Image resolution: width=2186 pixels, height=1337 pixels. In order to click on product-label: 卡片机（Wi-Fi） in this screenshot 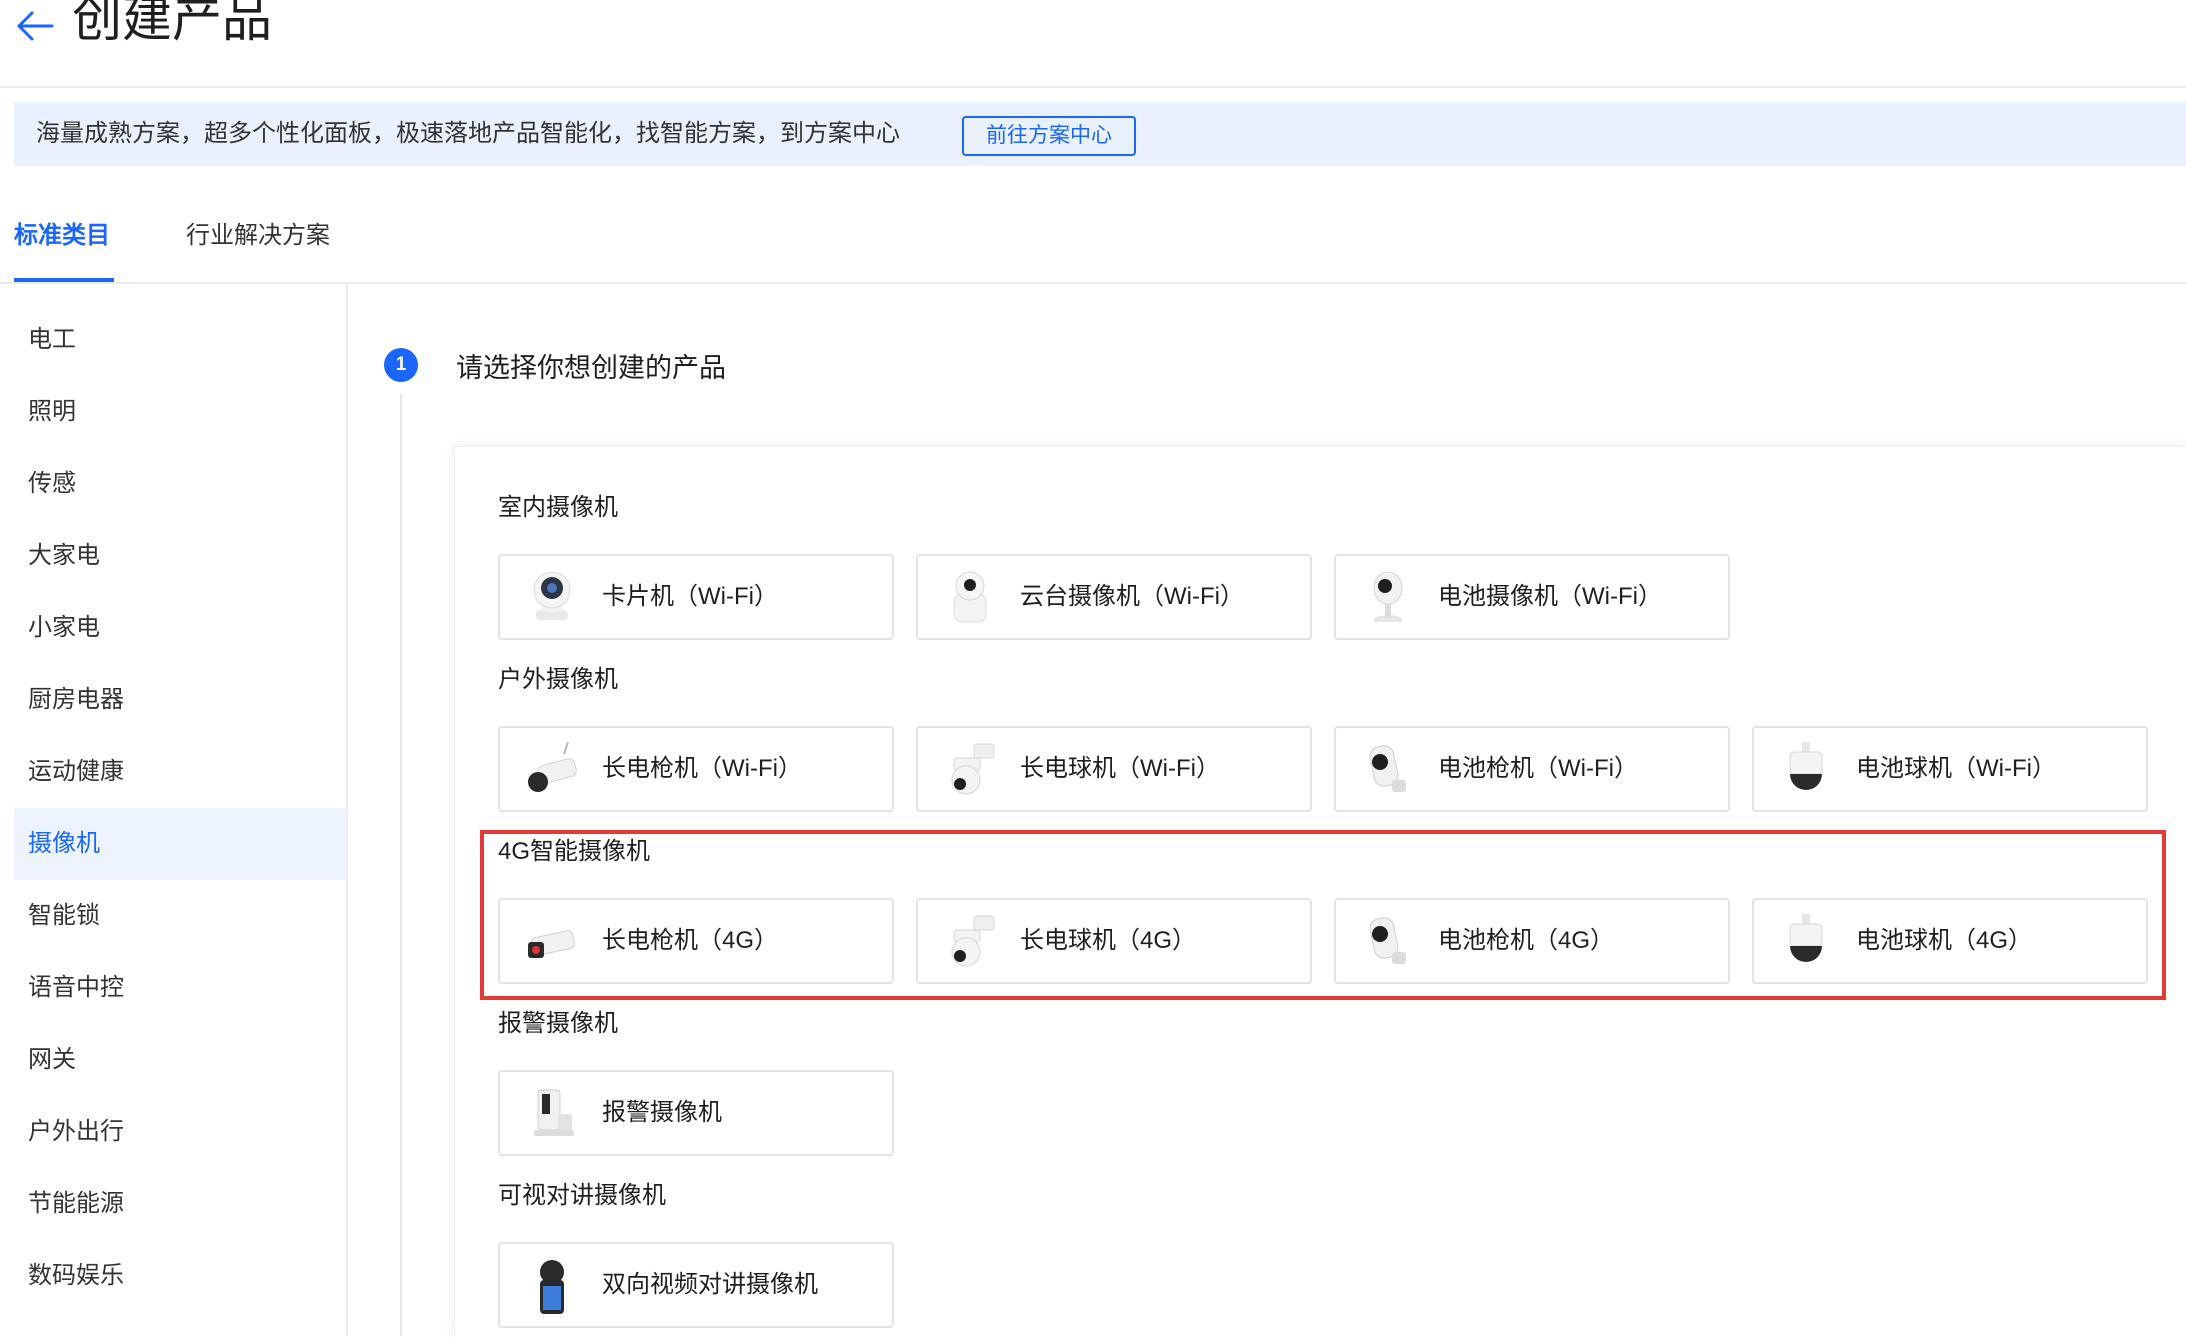, I will do `click(690, 596)`.